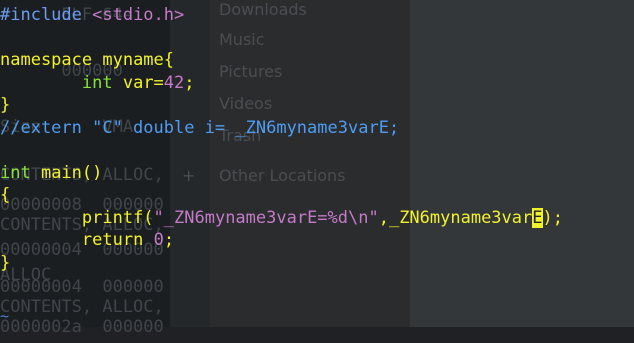 This screenshot has height=343, width=634. I want to click on code-token: var=, so click(138, 82).